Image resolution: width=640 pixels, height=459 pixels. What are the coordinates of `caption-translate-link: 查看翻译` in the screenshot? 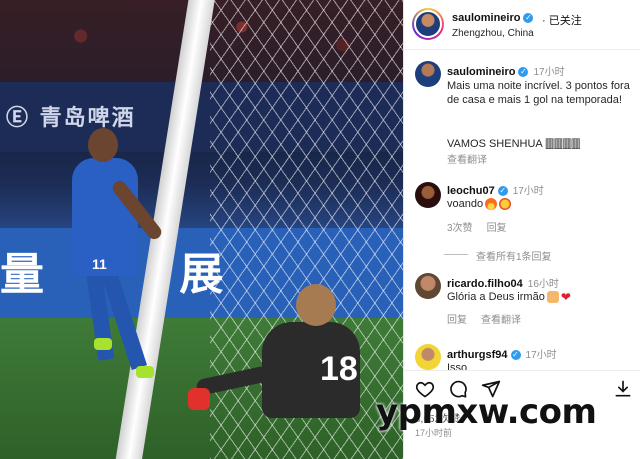 It's located at (467, 158).